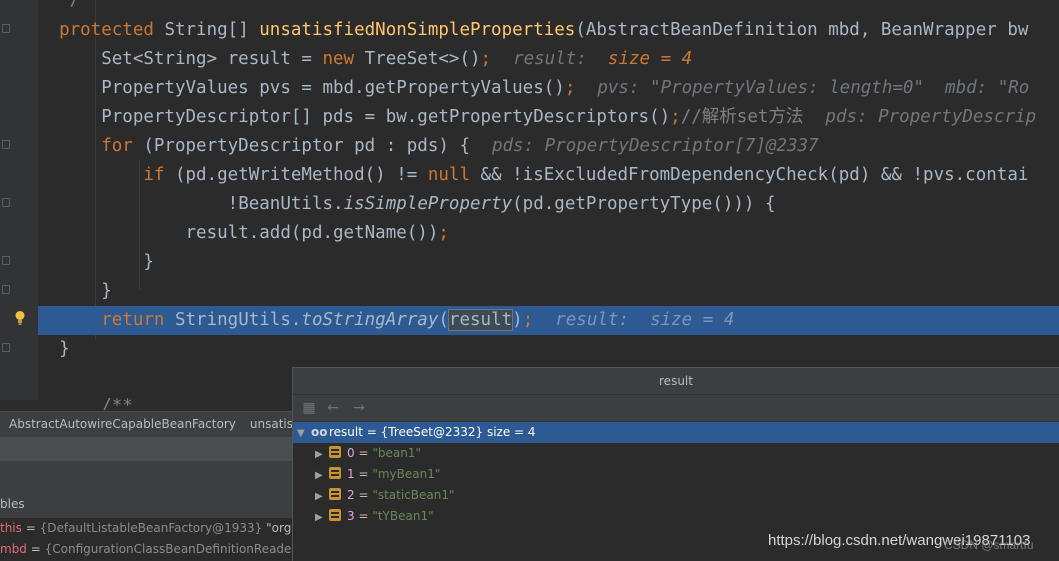  Describe the element at coordinates (309, 408) in the screenshot. I see `tree-icon: ▦` at that location.